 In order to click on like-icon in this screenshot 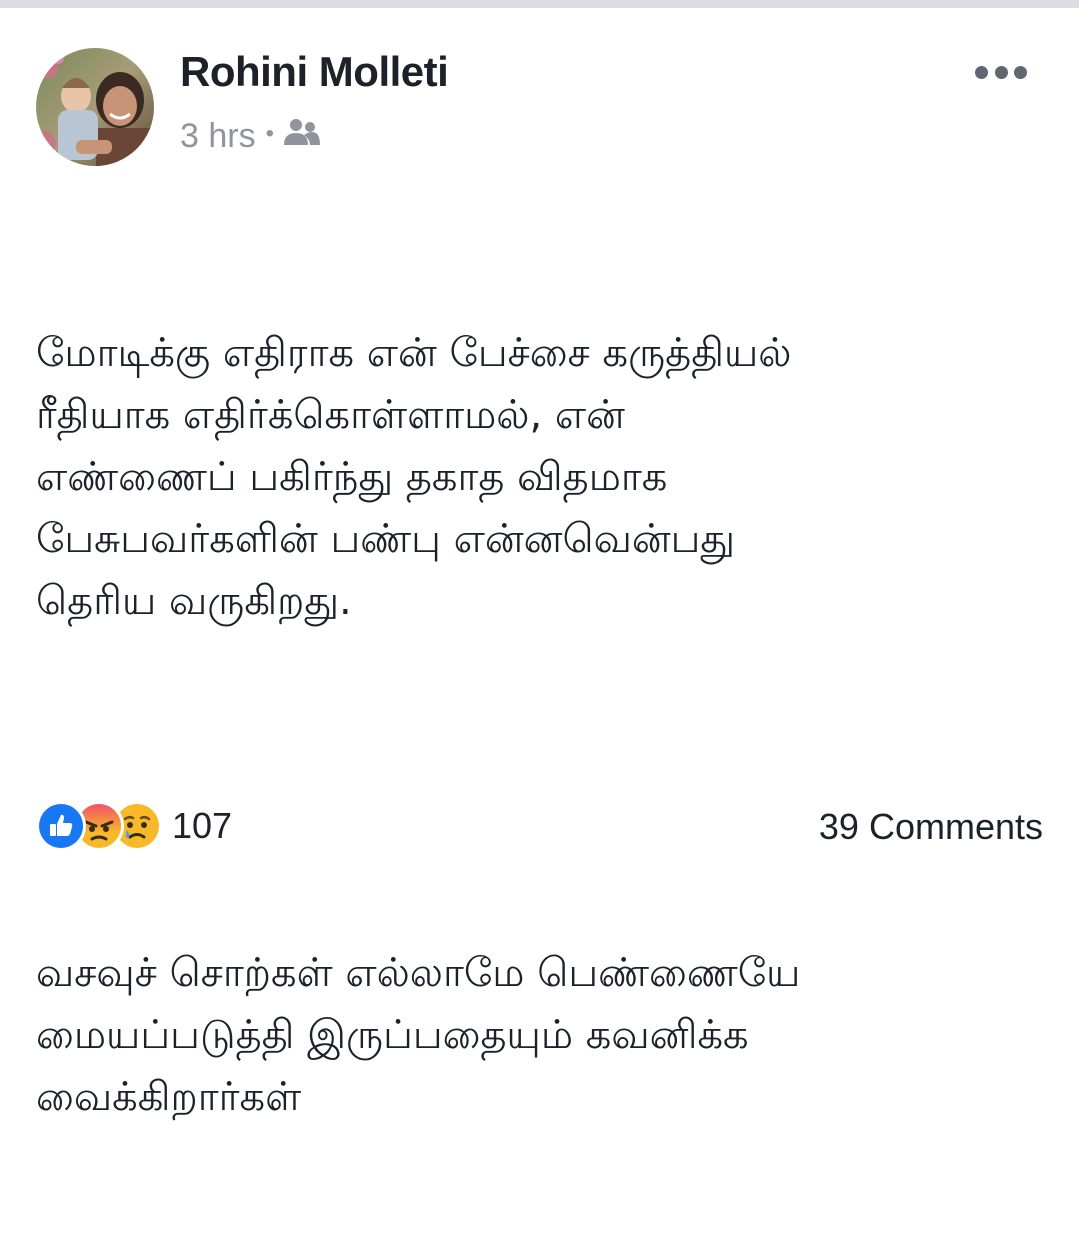, I will do `click(61, 826)`.